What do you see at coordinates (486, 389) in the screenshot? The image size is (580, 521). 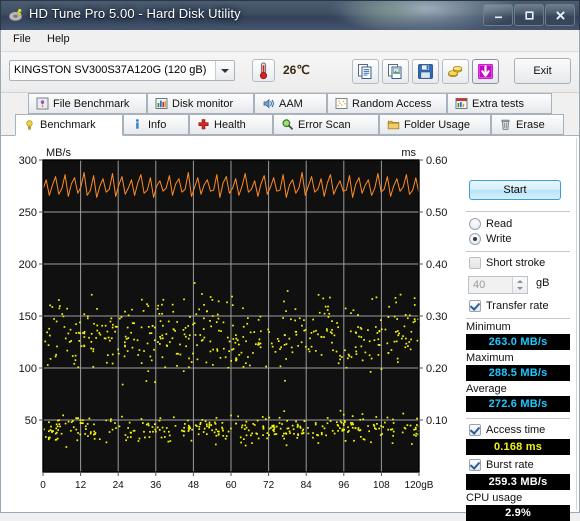 I see `average-label: Average` at bounding box center [486, 389].